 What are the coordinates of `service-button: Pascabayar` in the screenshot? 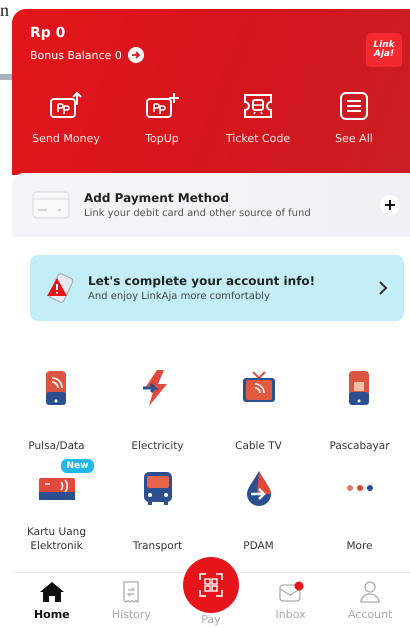 It's located at (359, 410).